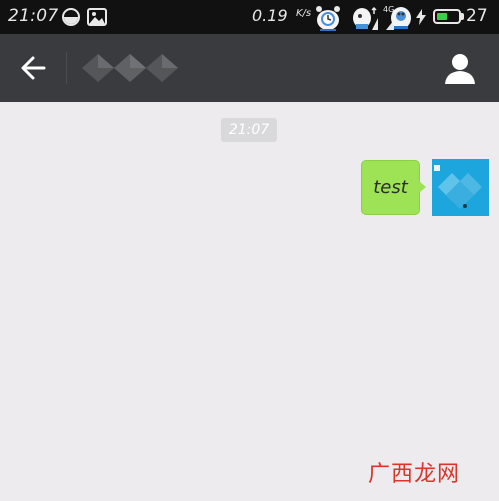  I want to click on header-divider, so click(66, 68).